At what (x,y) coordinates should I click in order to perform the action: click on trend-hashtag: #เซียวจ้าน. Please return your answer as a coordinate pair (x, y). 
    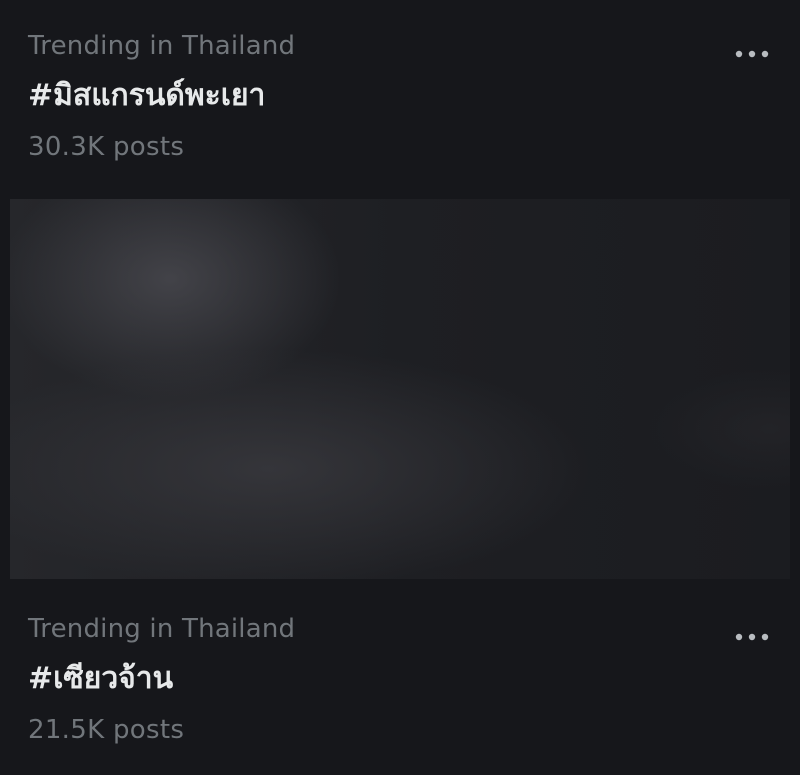
    Looking at the image, I should click on (100, 679).